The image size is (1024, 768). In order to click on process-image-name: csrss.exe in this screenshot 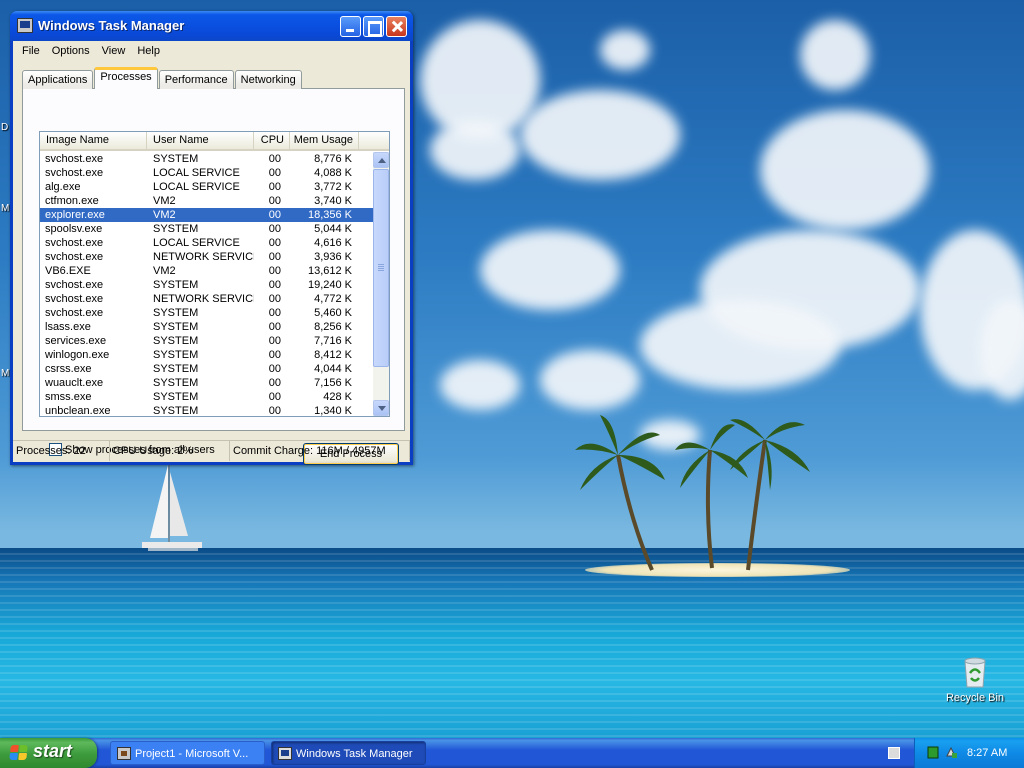, I will do `click(68, 369)`.